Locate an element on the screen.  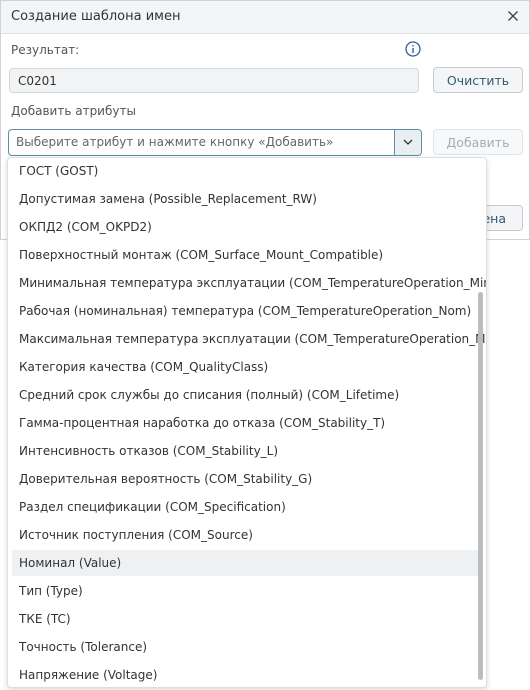
result-label: Результат: is located at coordinates (45, 50).